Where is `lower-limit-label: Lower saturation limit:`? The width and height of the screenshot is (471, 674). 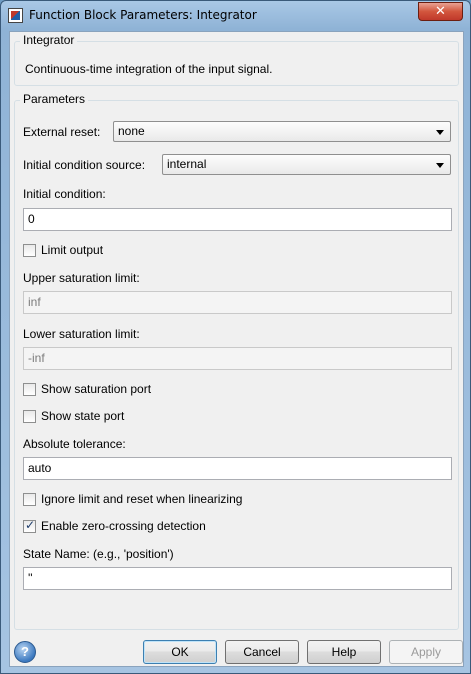
lower-limit-label: Lower saturation limit: is located at coordinates (81, 334).